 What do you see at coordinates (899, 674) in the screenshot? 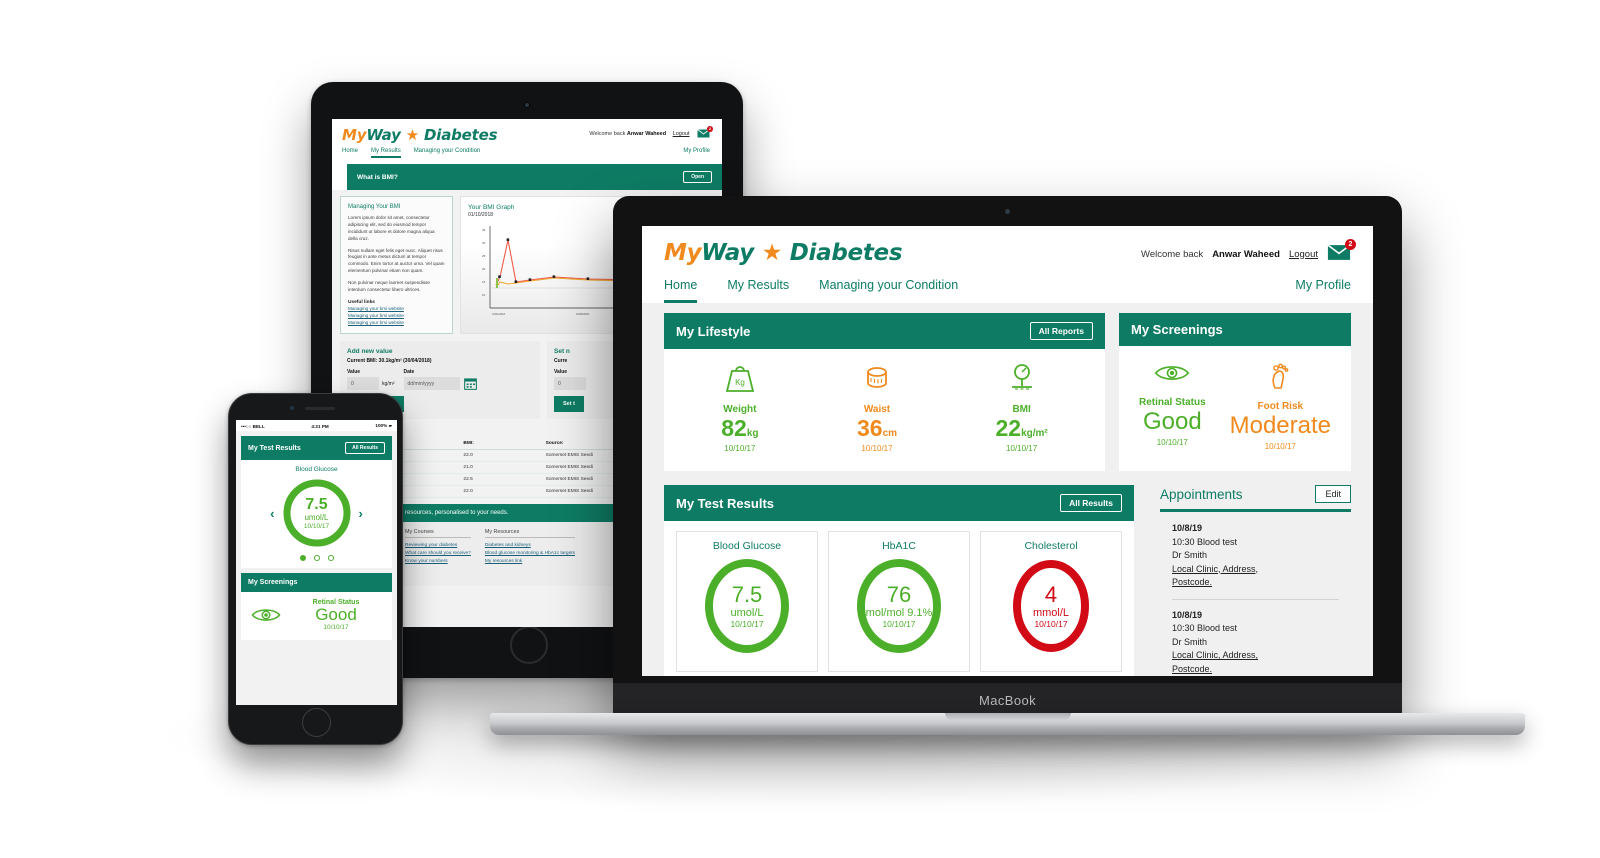
I see `test-result-tiles-row-2: Blood Pressure eGFR Albumin/Creatinine` at bounding box center [899, 674].